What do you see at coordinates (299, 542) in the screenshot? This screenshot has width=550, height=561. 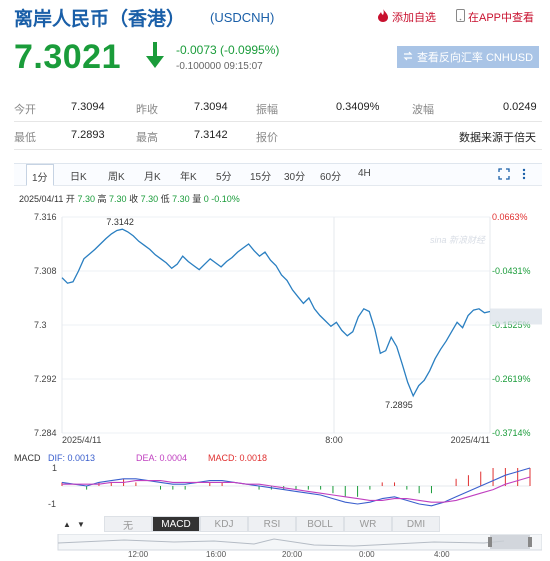 I see `navigator-track` at bounding box center [299, 542].